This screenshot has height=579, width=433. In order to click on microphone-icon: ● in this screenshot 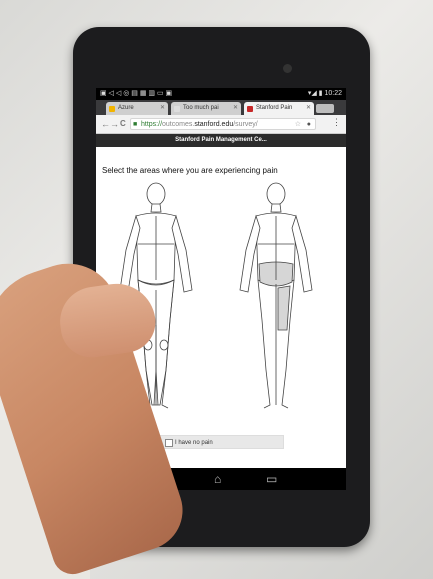, I will do `click(309, 124)`.